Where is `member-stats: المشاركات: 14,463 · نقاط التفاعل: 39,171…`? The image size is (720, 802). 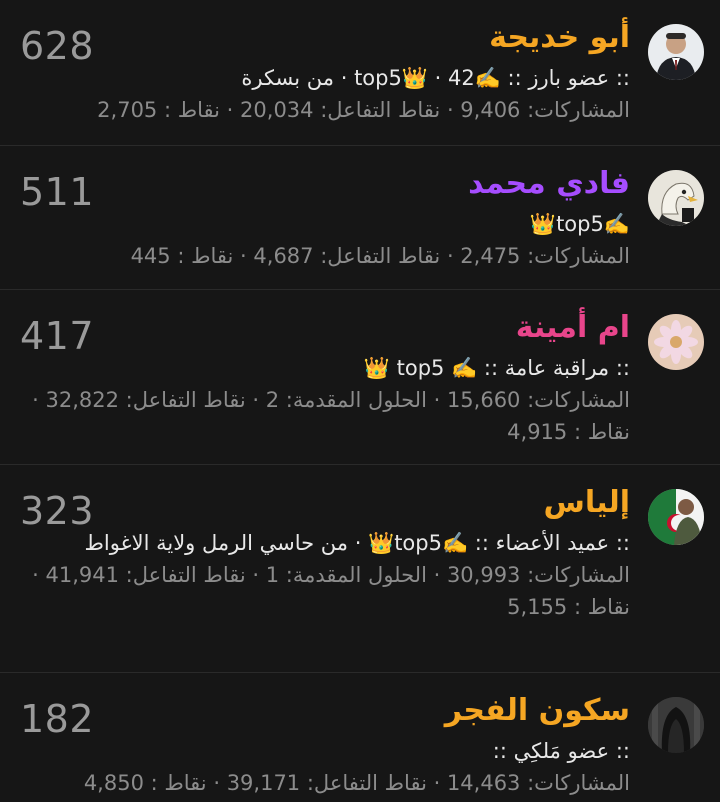
member-stats: المشاركات: 14,463 · نقاط التفاعل: 39,171… is located at coordinates (356, 783).